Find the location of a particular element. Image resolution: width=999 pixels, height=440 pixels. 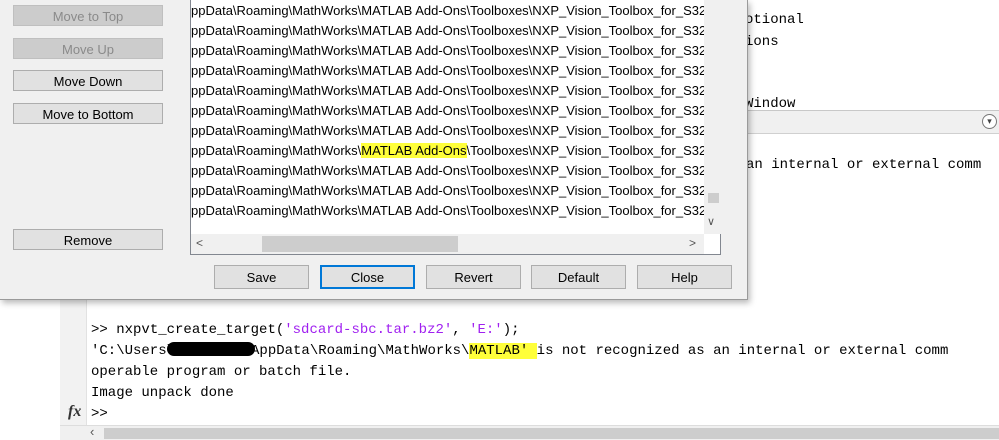

call-end: ); is located at coordinates (511, 330).